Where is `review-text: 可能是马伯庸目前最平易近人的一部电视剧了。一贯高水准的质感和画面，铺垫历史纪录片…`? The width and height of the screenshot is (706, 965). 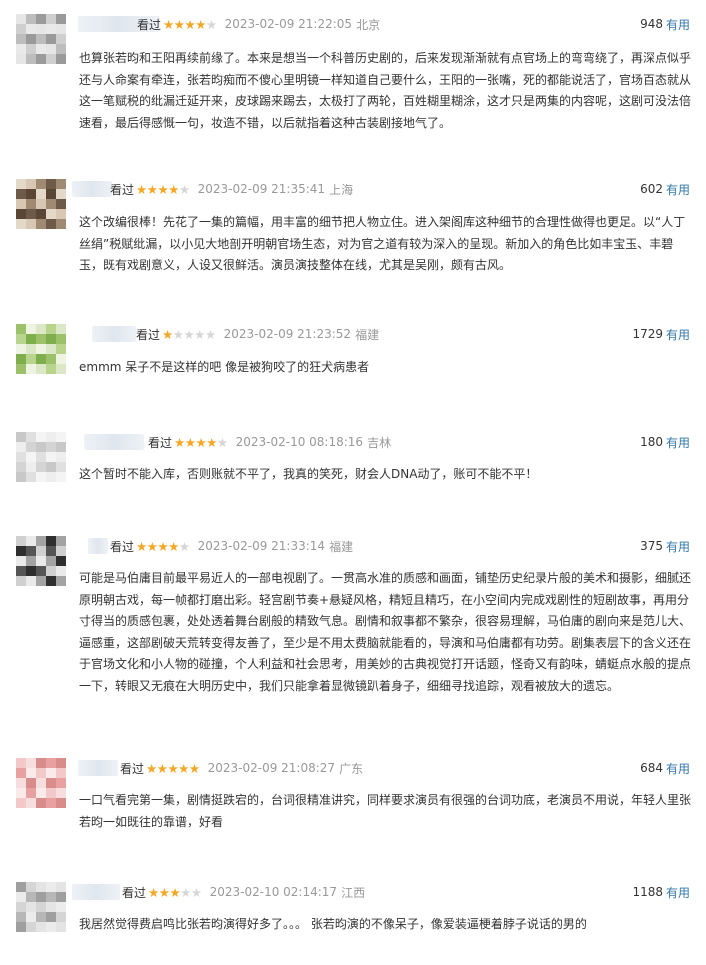 review-text: 可能是马伯庸目前最平易近人的一部电视剧了。一贯高水准的质感和画面，铺垫历史纪录片… is located at coordinates (385, 632).